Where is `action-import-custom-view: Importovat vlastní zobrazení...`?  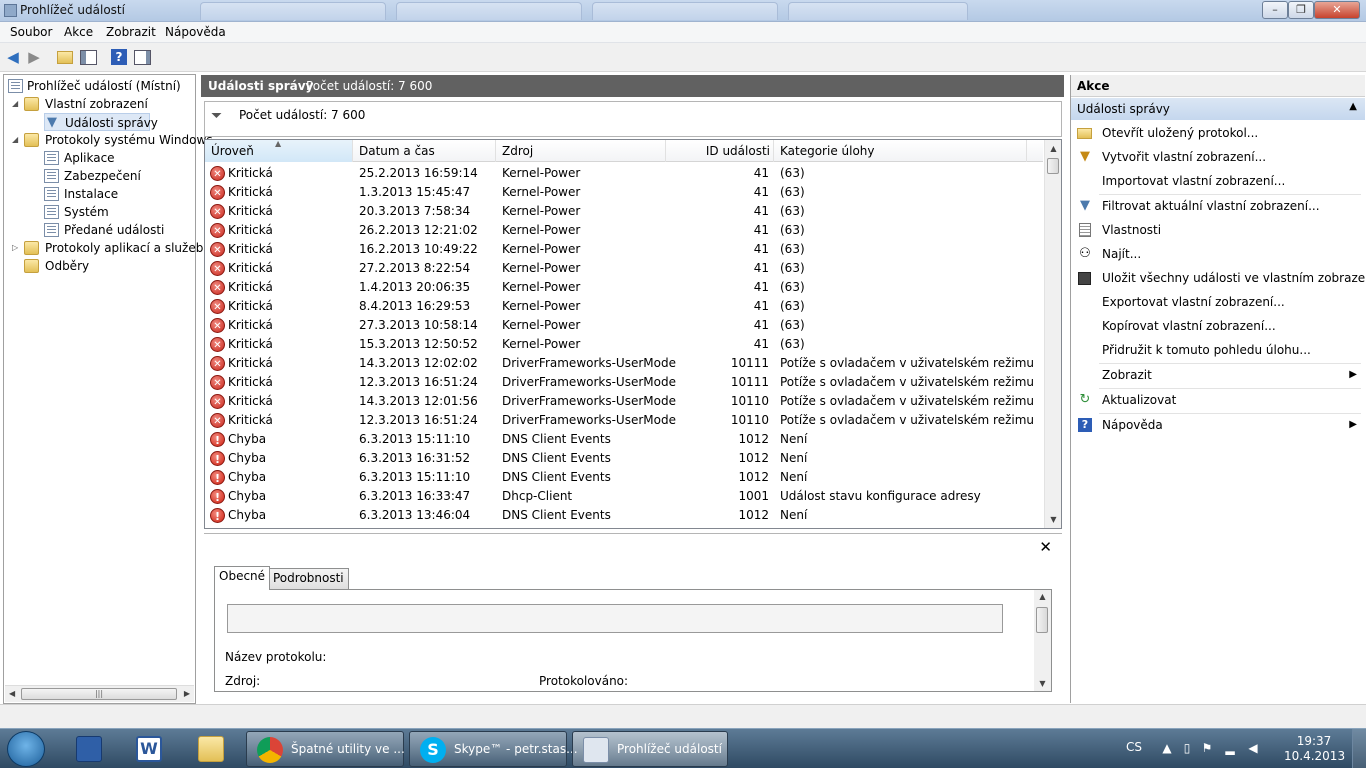
action-import-custom-view: Importovat vlastní zobrazení... is located at coordinates (1218, 181).